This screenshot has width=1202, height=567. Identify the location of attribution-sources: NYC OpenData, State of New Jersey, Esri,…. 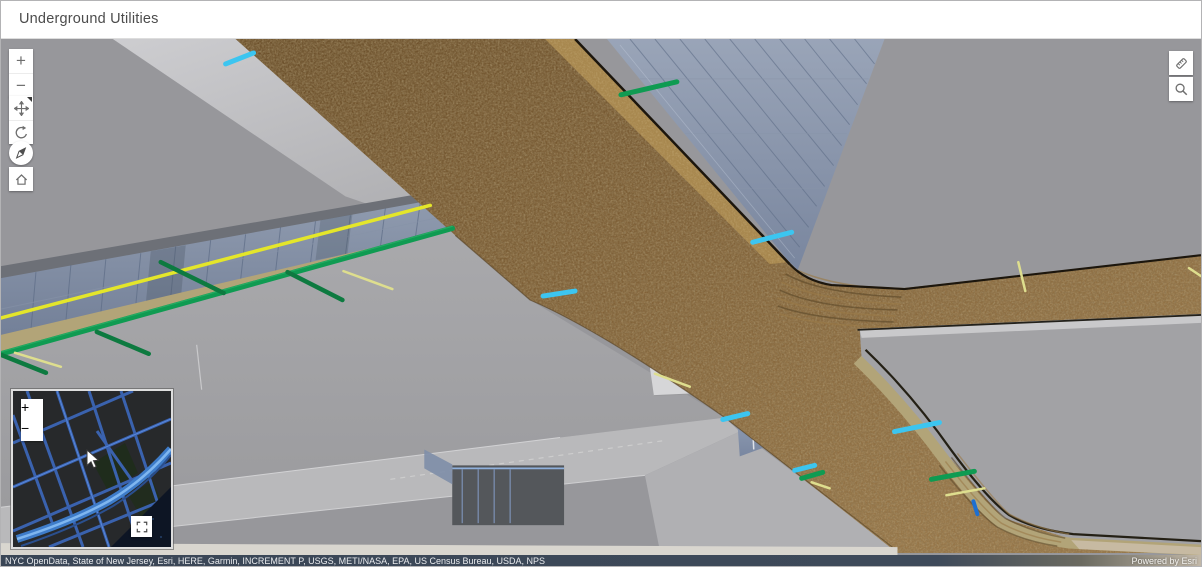
(275, 560).